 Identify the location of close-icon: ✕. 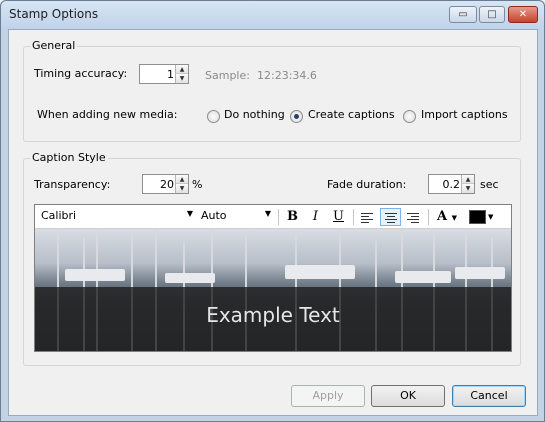
(523, 14).